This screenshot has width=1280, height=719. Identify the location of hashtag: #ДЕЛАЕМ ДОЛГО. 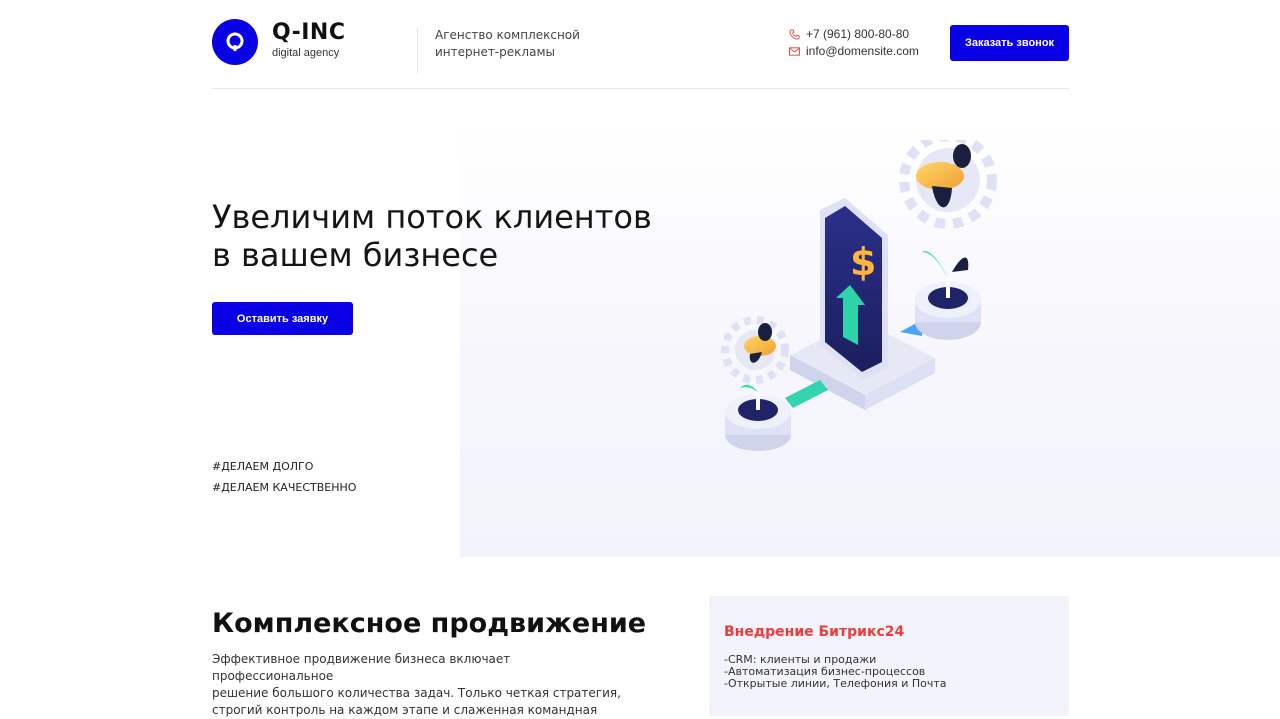
(263, 466).